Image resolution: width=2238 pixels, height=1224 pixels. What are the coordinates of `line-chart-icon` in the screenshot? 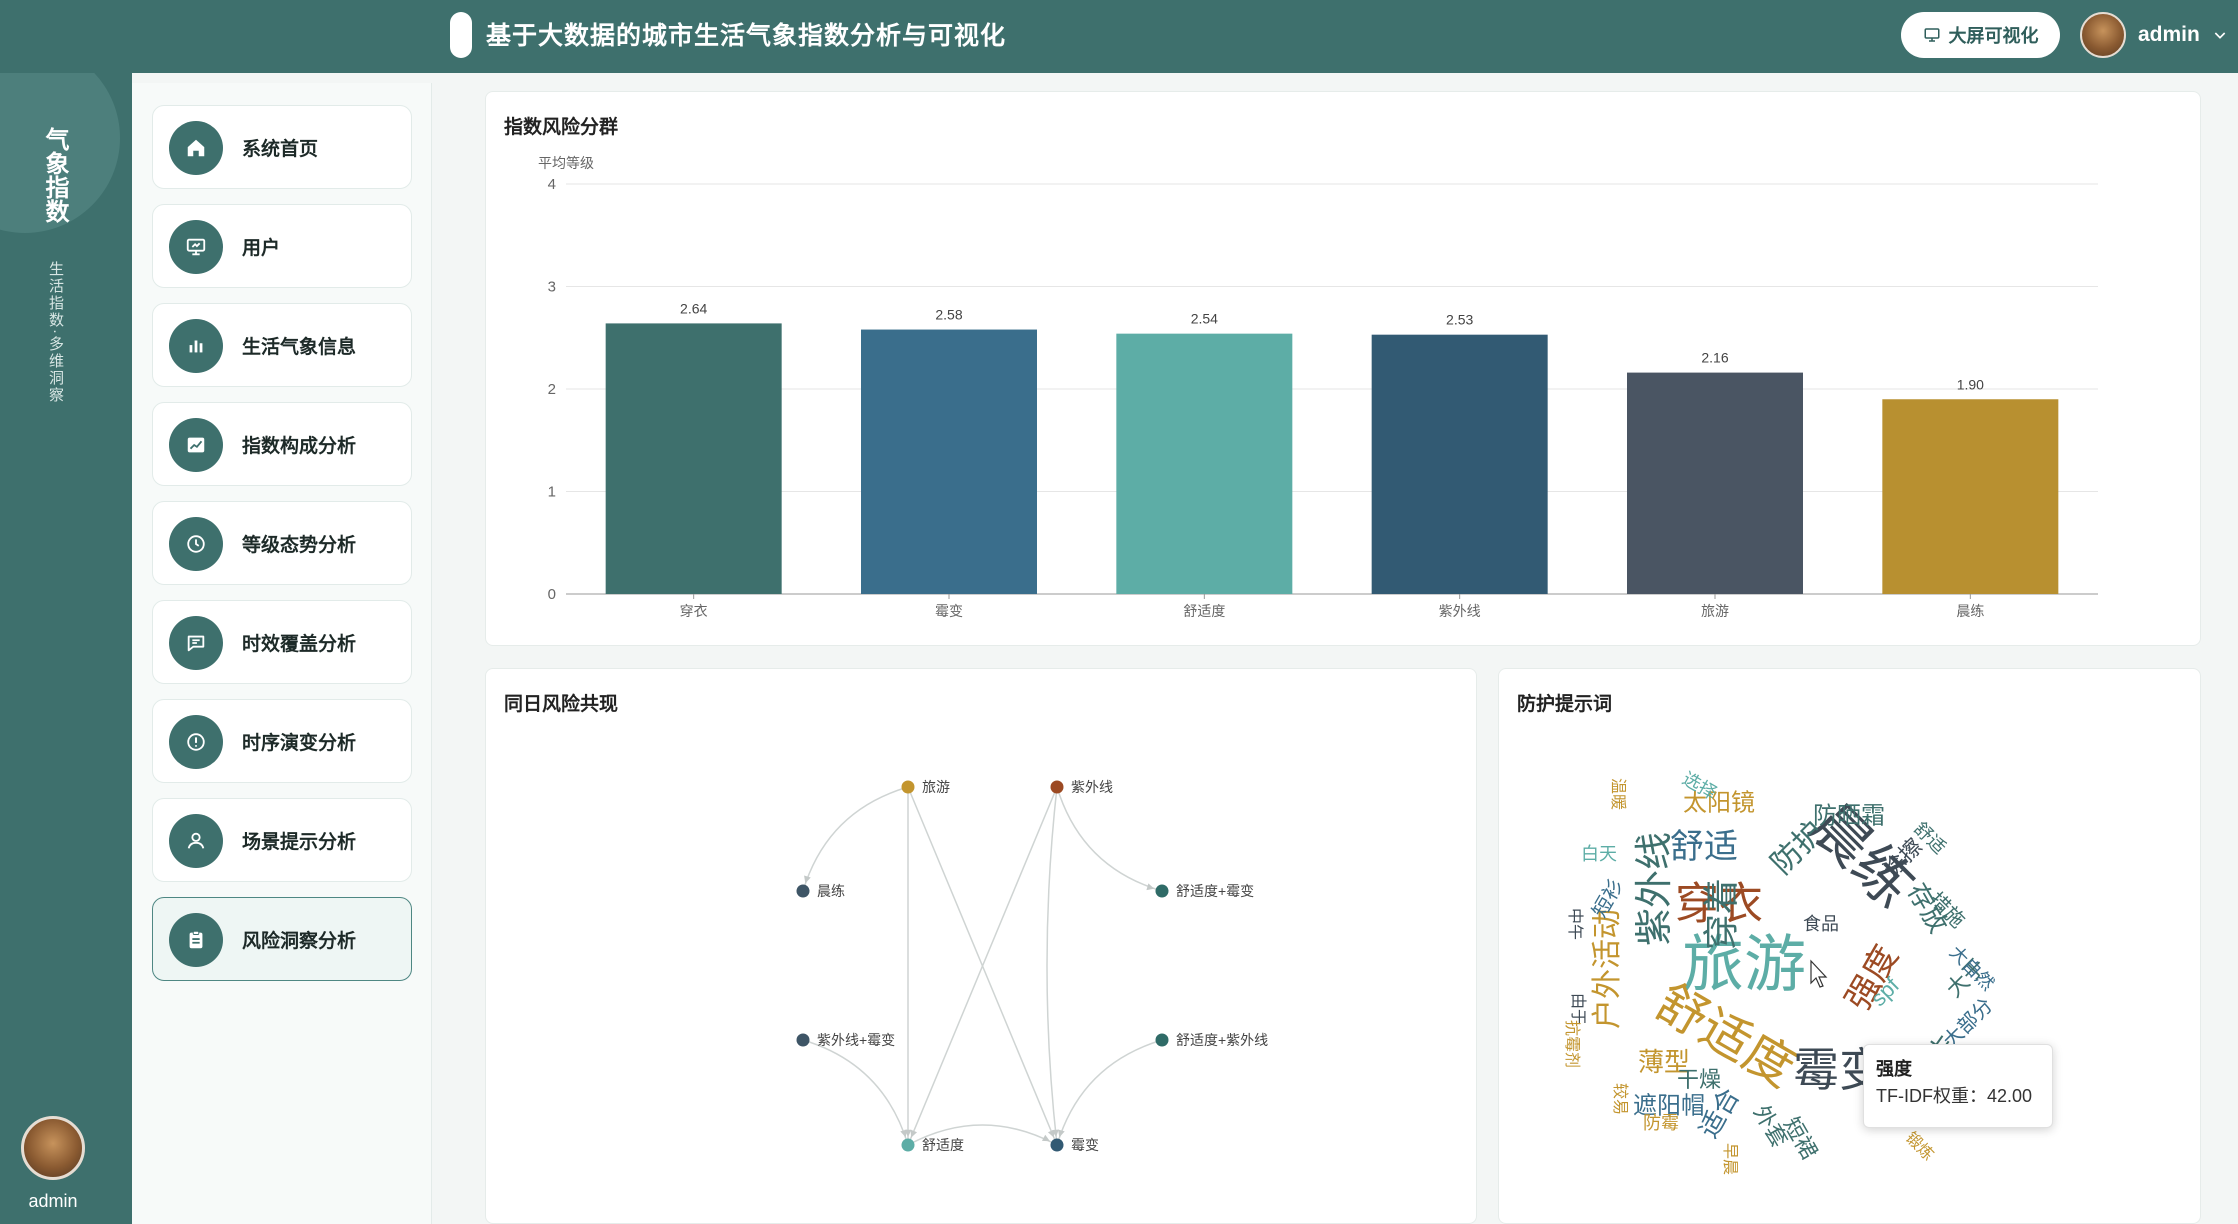 It's located at (196, 445).